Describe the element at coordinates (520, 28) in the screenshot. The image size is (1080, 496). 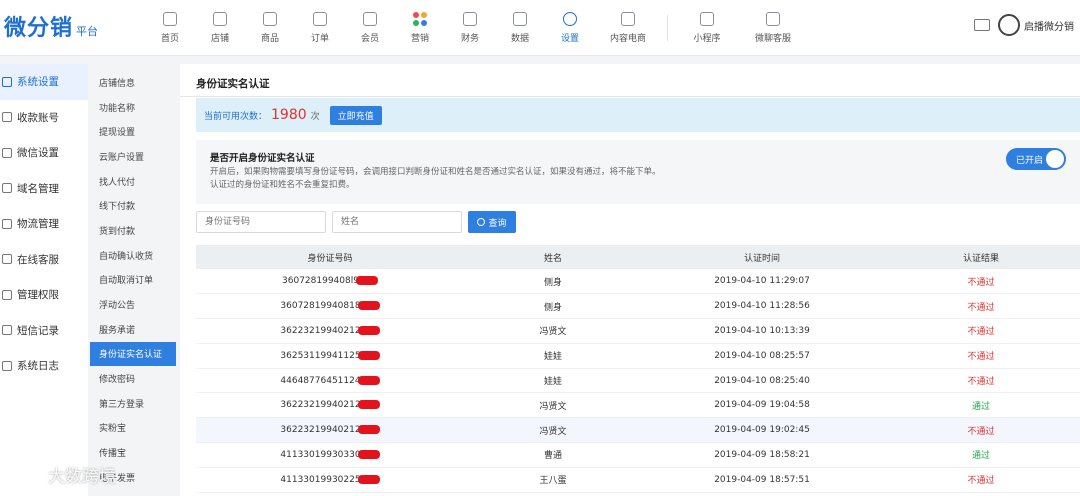
I see `nav-item-7: 数据` at that location.